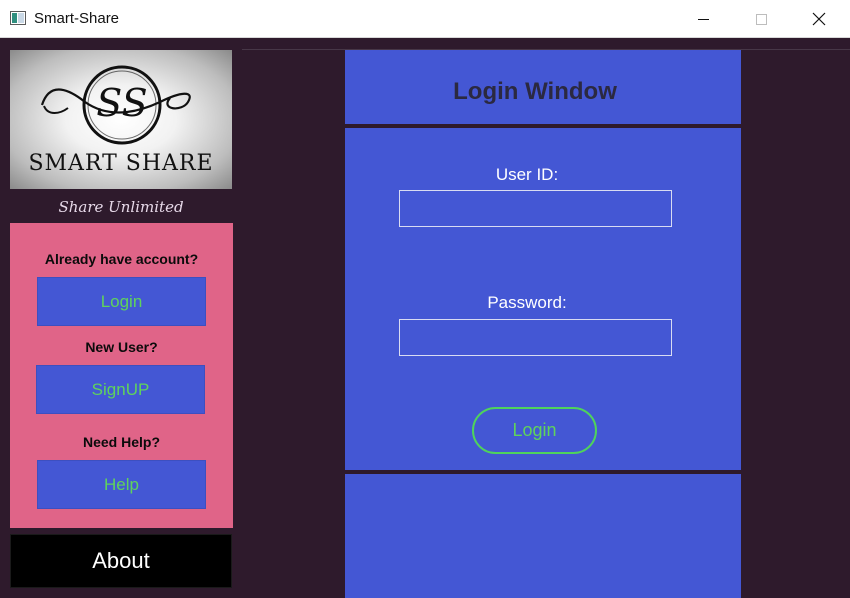  I want to click on user-id-label: User ID:, so click(527, 174).